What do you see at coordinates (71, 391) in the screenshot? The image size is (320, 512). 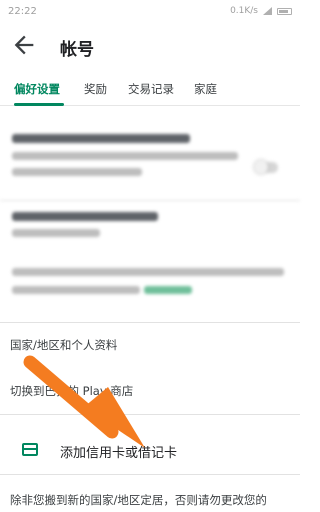 I see `switch-store-row: 切换到巴拉的 Play 商店` at bounding box center [71, 391].